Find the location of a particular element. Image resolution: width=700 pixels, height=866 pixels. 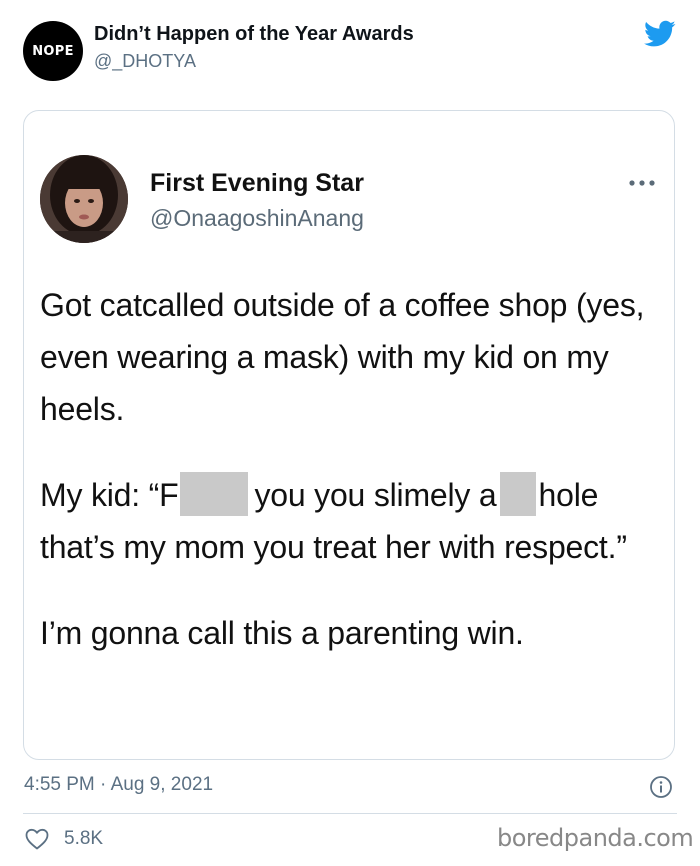

divider is located at coordinates (350, 813).